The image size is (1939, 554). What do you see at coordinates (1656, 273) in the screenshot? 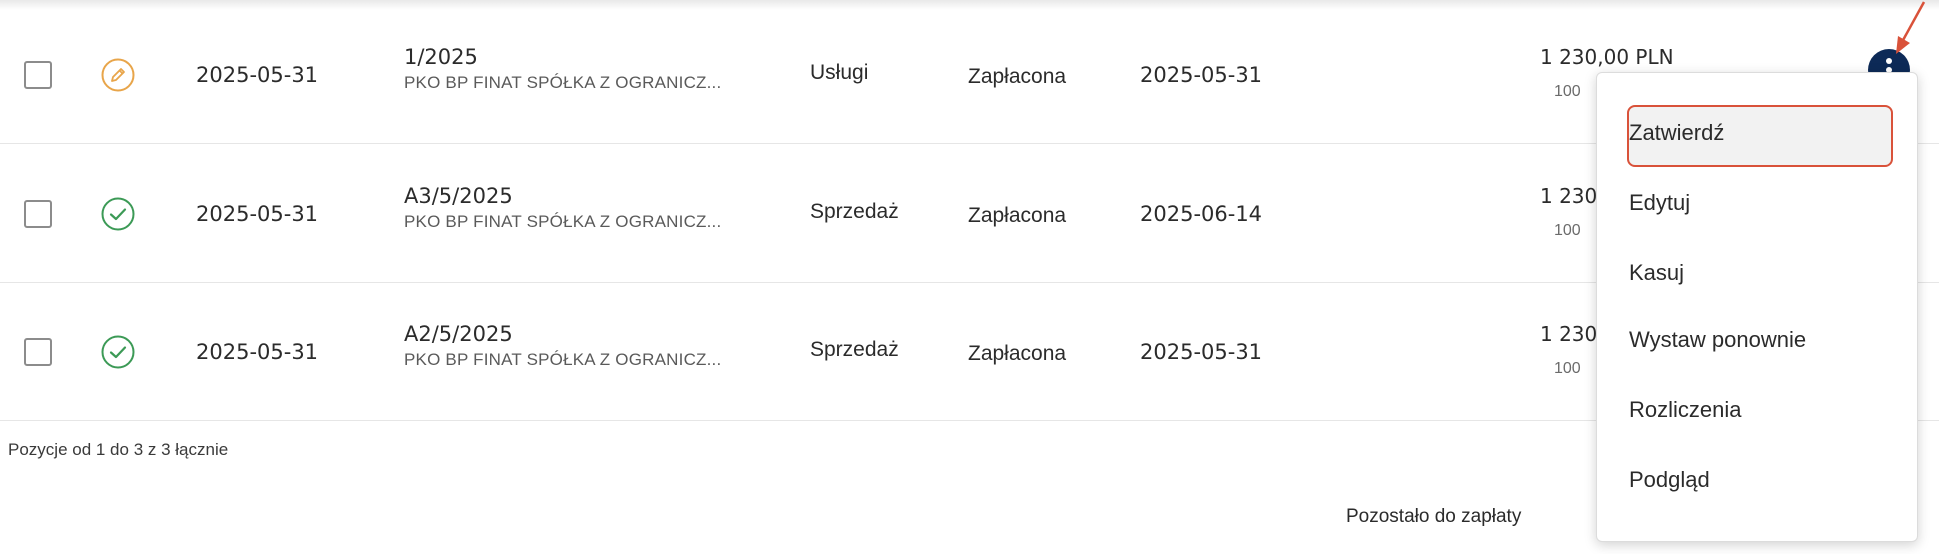
I see `menu-item-delete: Kasuj` at bounding box center [1656, 273].